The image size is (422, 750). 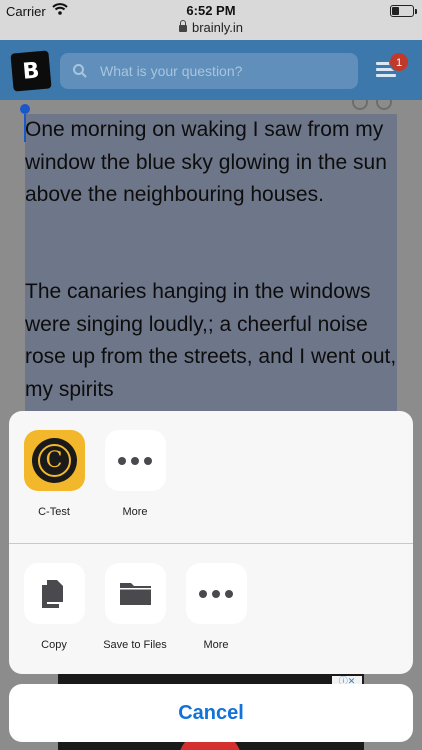 What do you see at coordinates (211, 713) in the screenshot?
I see `cancel-button: Cancel` at bounding box center [211, 713].